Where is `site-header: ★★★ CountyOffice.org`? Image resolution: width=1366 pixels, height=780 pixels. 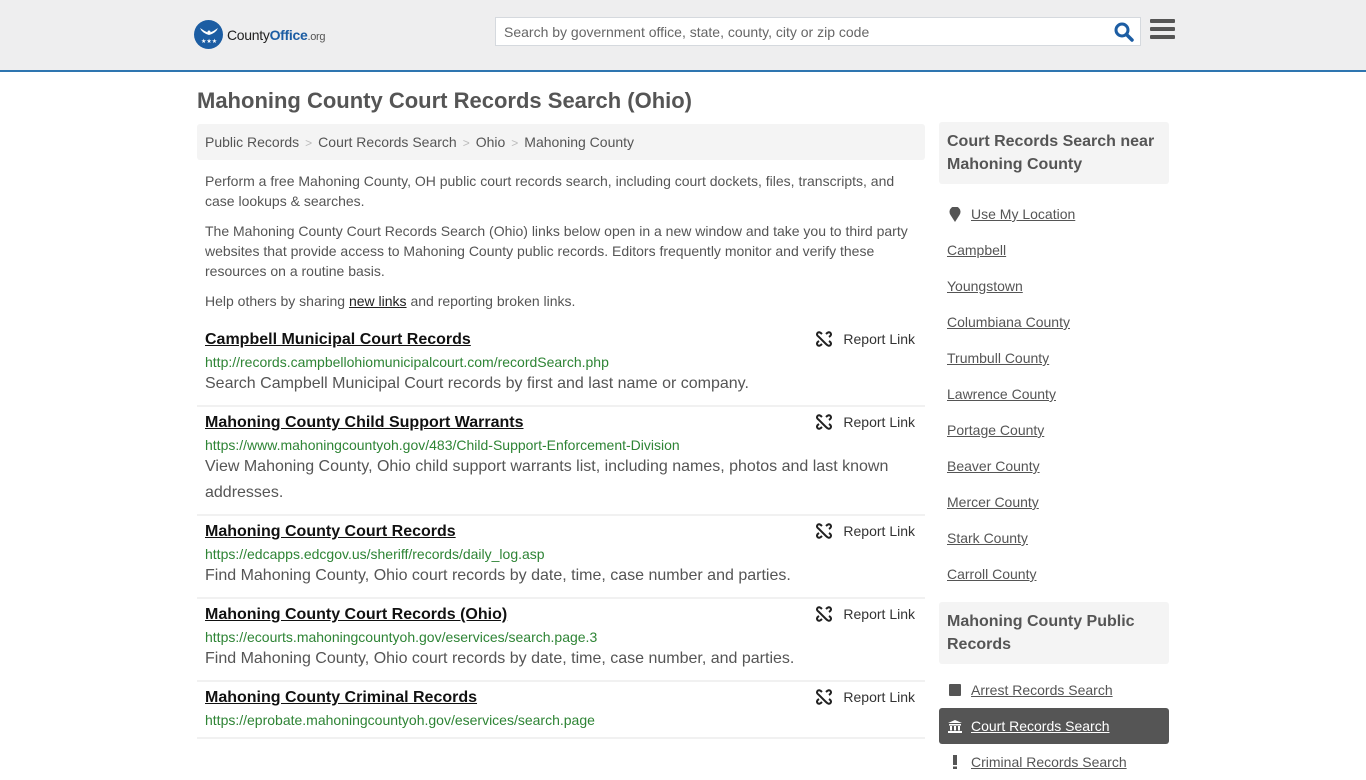
site-header: ★★★ CountyOffice.org is located at coordinates (683, 36).